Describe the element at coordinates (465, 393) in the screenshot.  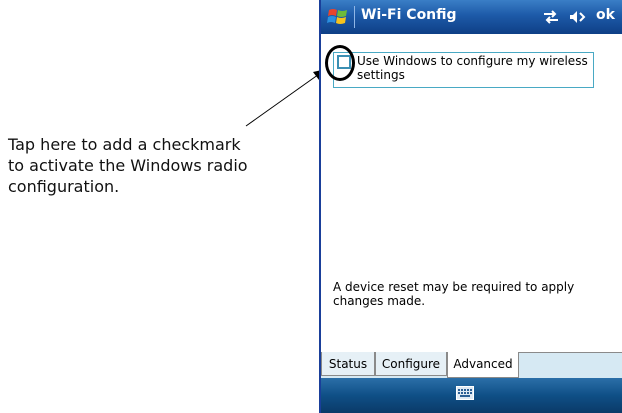
I see `keyboard-icon` at that location.